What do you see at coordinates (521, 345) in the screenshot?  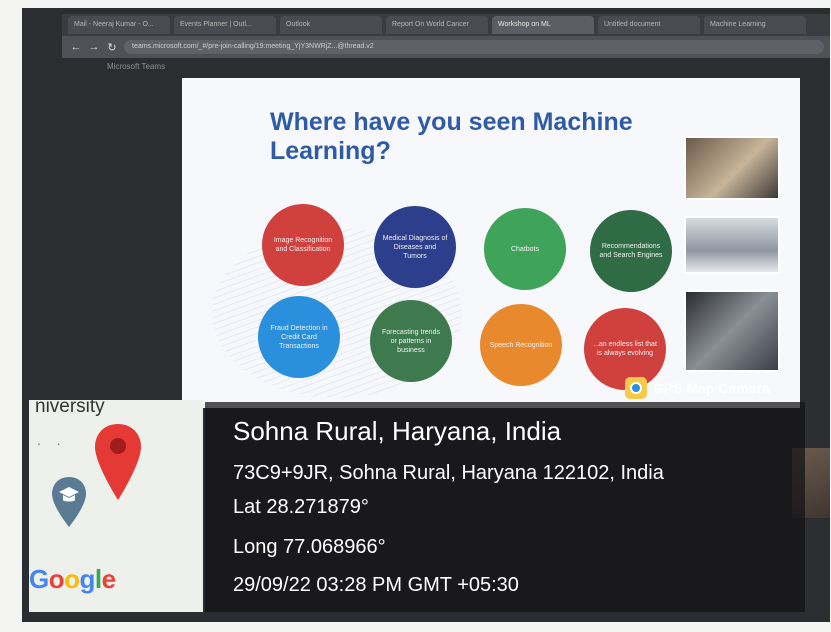 I see `ml-use-circle: Speech Recognition` at bounding box center [521, 345].